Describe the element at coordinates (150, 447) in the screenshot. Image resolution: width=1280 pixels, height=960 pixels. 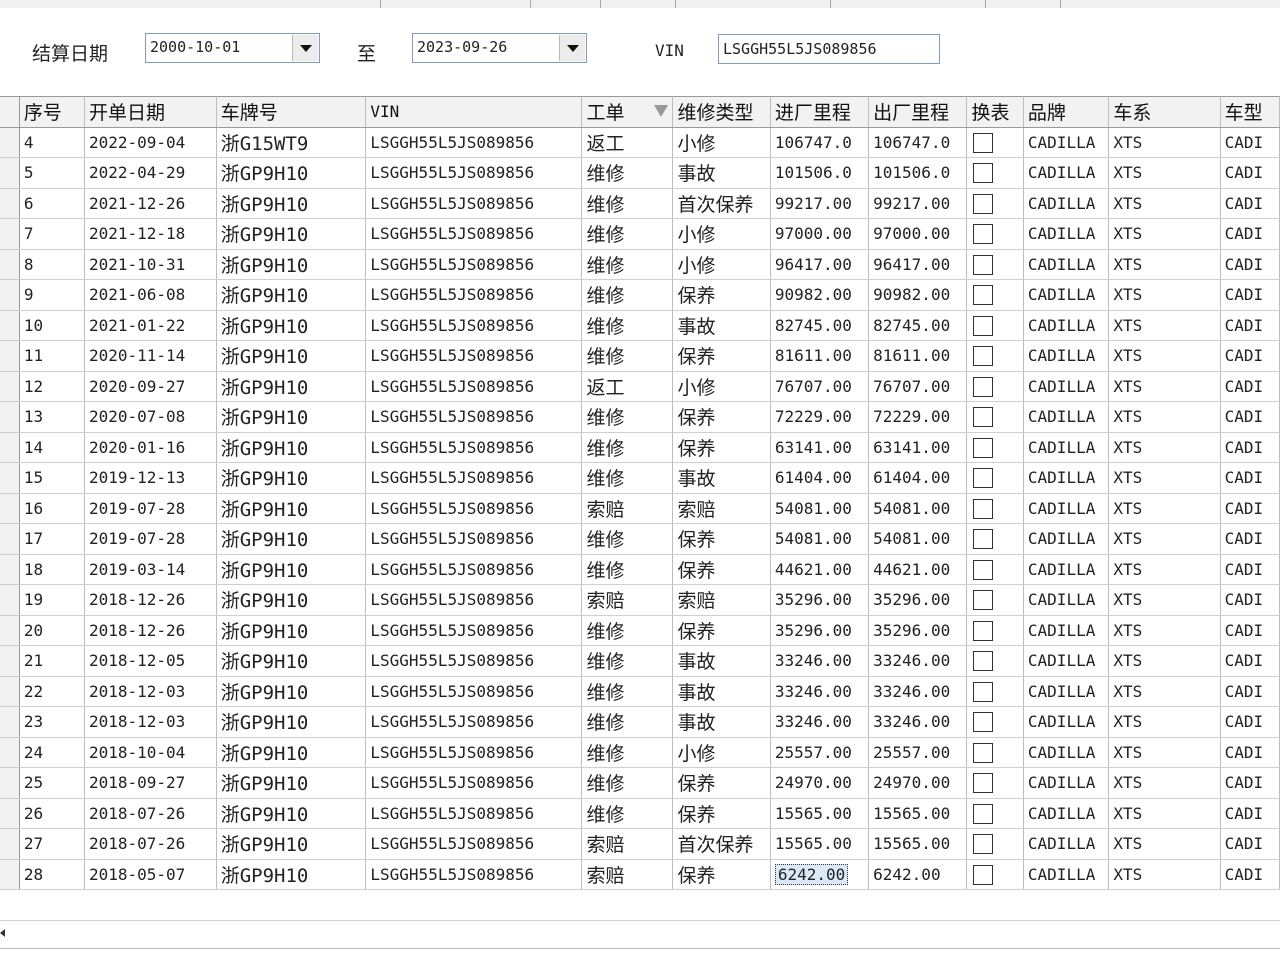
I see `cell-date: 2020-01-16` at that location.